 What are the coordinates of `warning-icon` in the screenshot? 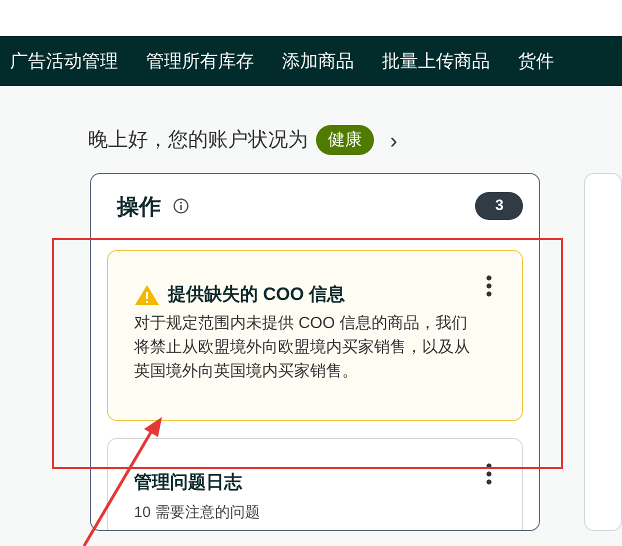 It's located at (147, 295).